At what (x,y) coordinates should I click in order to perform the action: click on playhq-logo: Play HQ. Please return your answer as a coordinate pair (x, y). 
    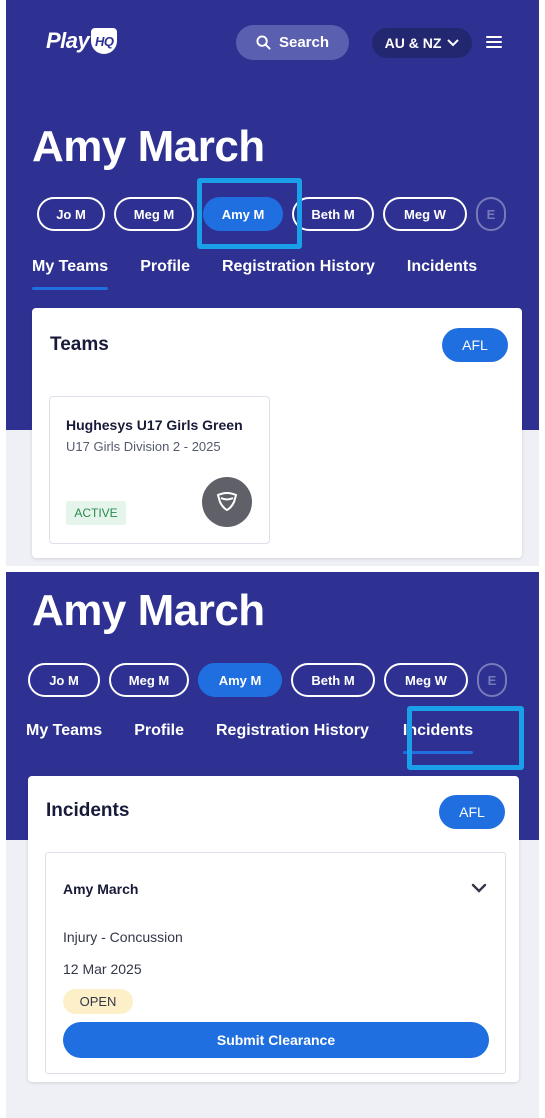
    Looking at the image, I should click on (82, 41).